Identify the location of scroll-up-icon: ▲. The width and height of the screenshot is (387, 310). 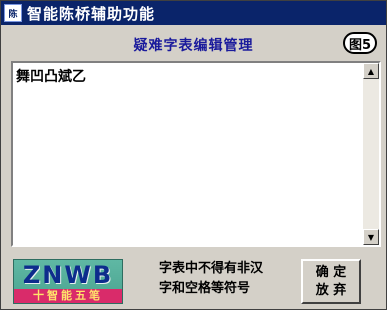
(371, 71).